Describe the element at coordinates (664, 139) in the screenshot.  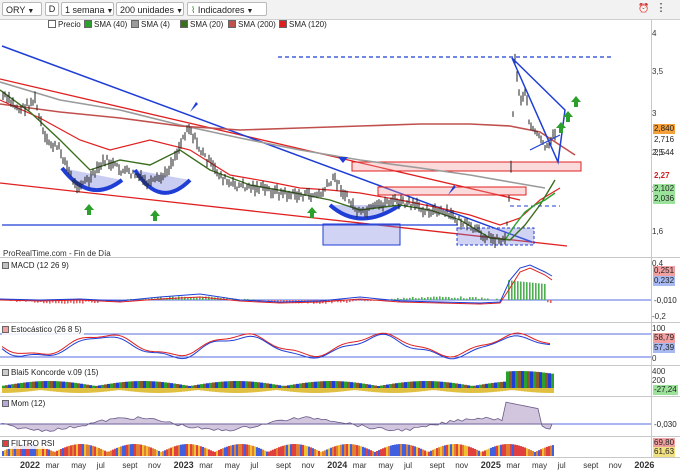
I see `price-tag: 2,716` at that location.